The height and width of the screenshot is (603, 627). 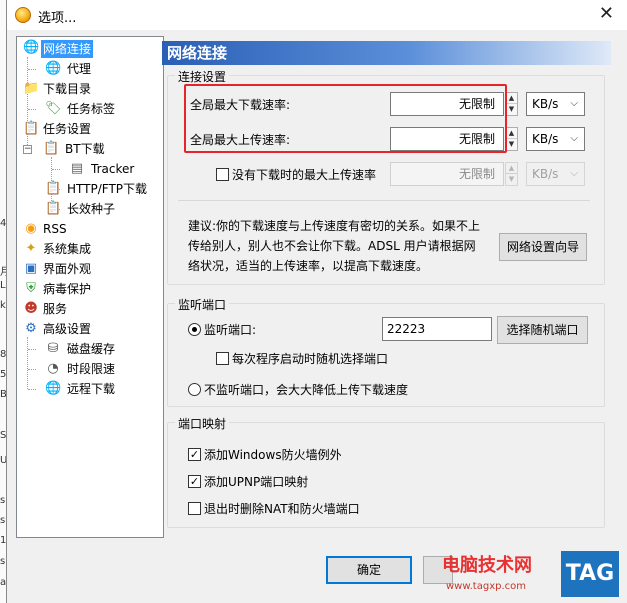 What do you see at coordinates (91, 209) in the screenshot?
I see `tree-item-long-seed: 长效种子` at bounding box center [91, 209].